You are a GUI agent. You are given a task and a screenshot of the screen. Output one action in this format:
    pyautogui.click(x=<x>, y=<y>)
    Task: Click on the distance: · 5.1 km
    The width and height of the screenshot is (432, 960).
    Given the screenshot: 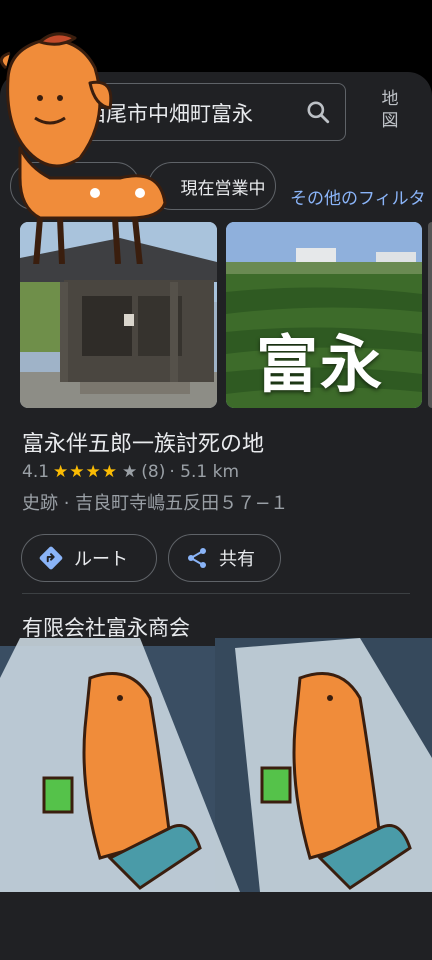 What is the action you would take?
    pyautogui.click(x=204, y=472)
    